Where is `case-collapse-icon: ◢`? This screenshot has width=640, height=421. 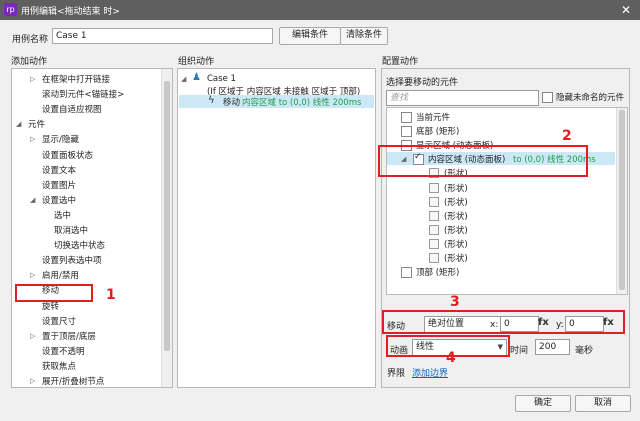 case-collapse-icon: ◢ is located at coordinates (183, 79).